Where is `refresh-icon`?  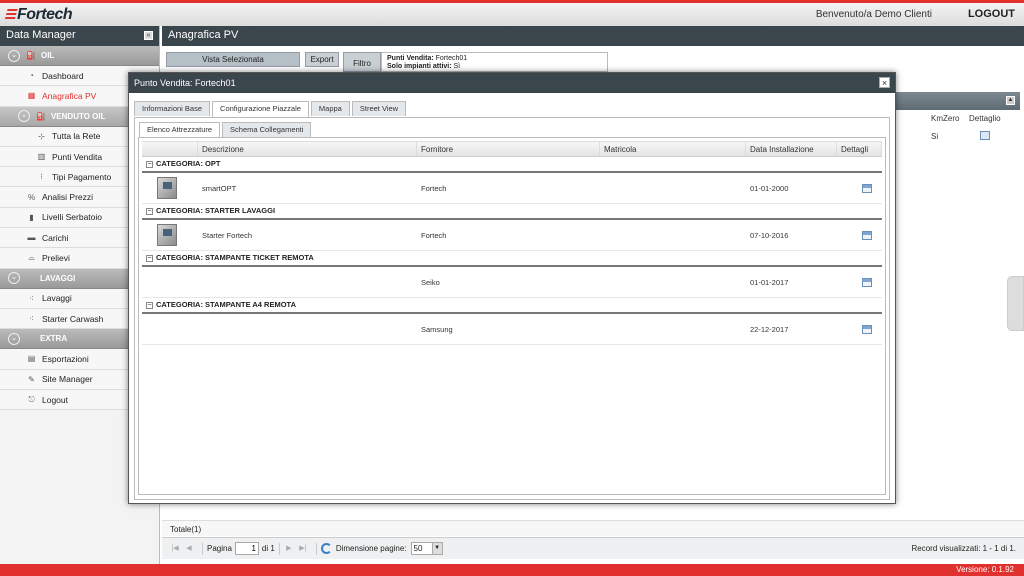 refresh-icon is located at coordinates (326, 548).